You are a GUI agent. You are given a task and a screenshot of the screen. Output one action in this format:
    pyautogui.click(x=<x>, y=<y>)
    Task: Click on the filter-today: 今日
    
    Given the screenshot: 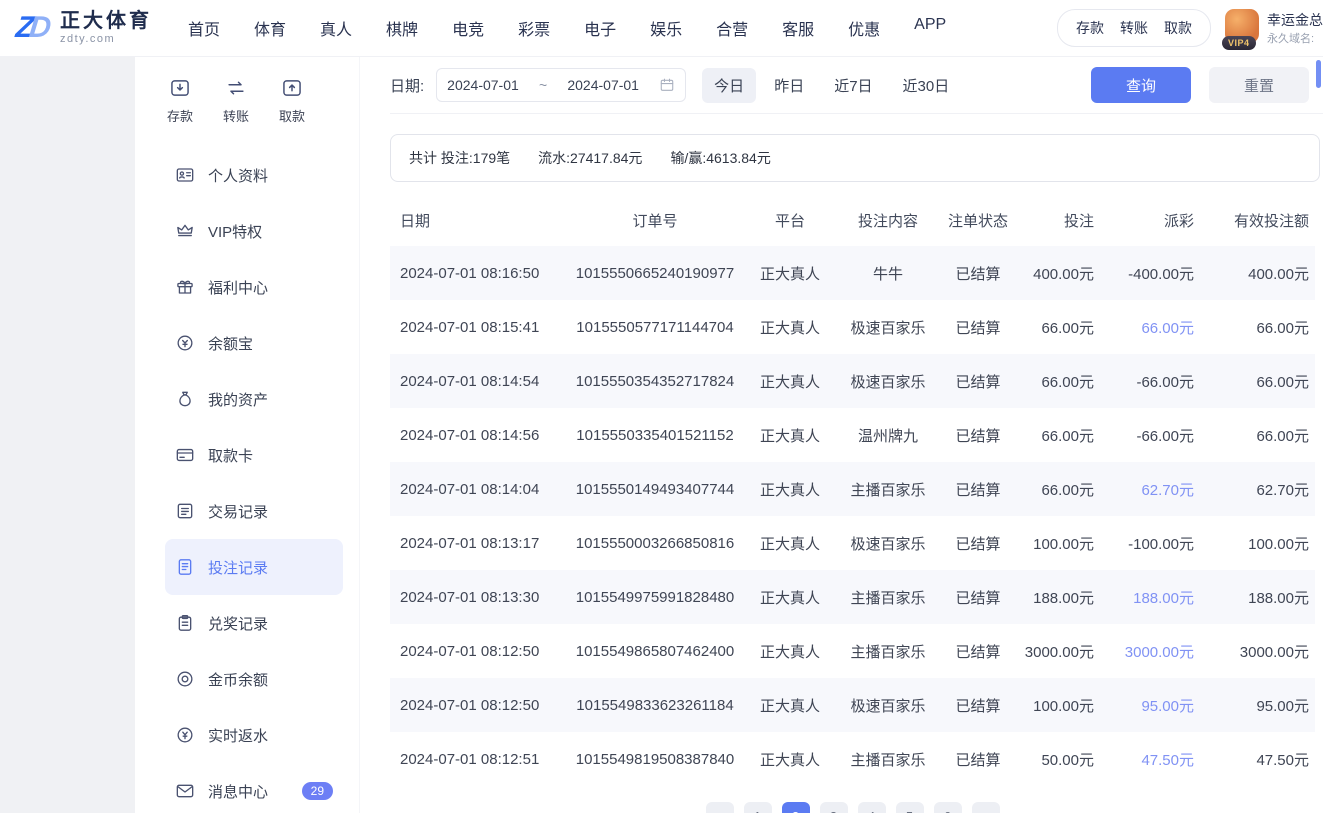 What is the action you would take?
    pyautogui.click(x=729, y=85)
    